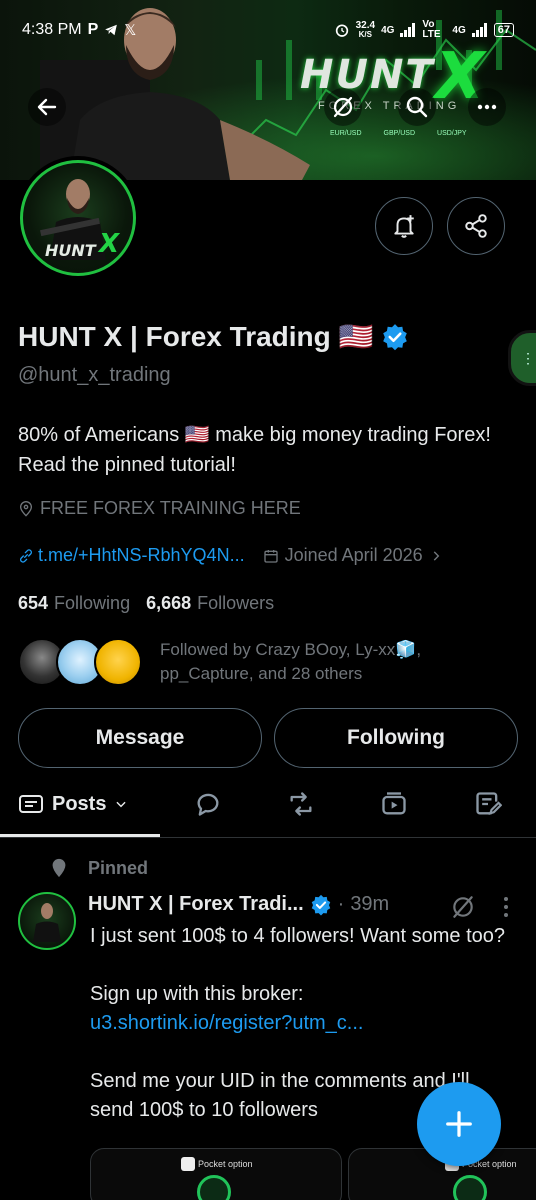 This screenshot has height=1200, width=536. I want to click on share-icon, so click(476, 226).